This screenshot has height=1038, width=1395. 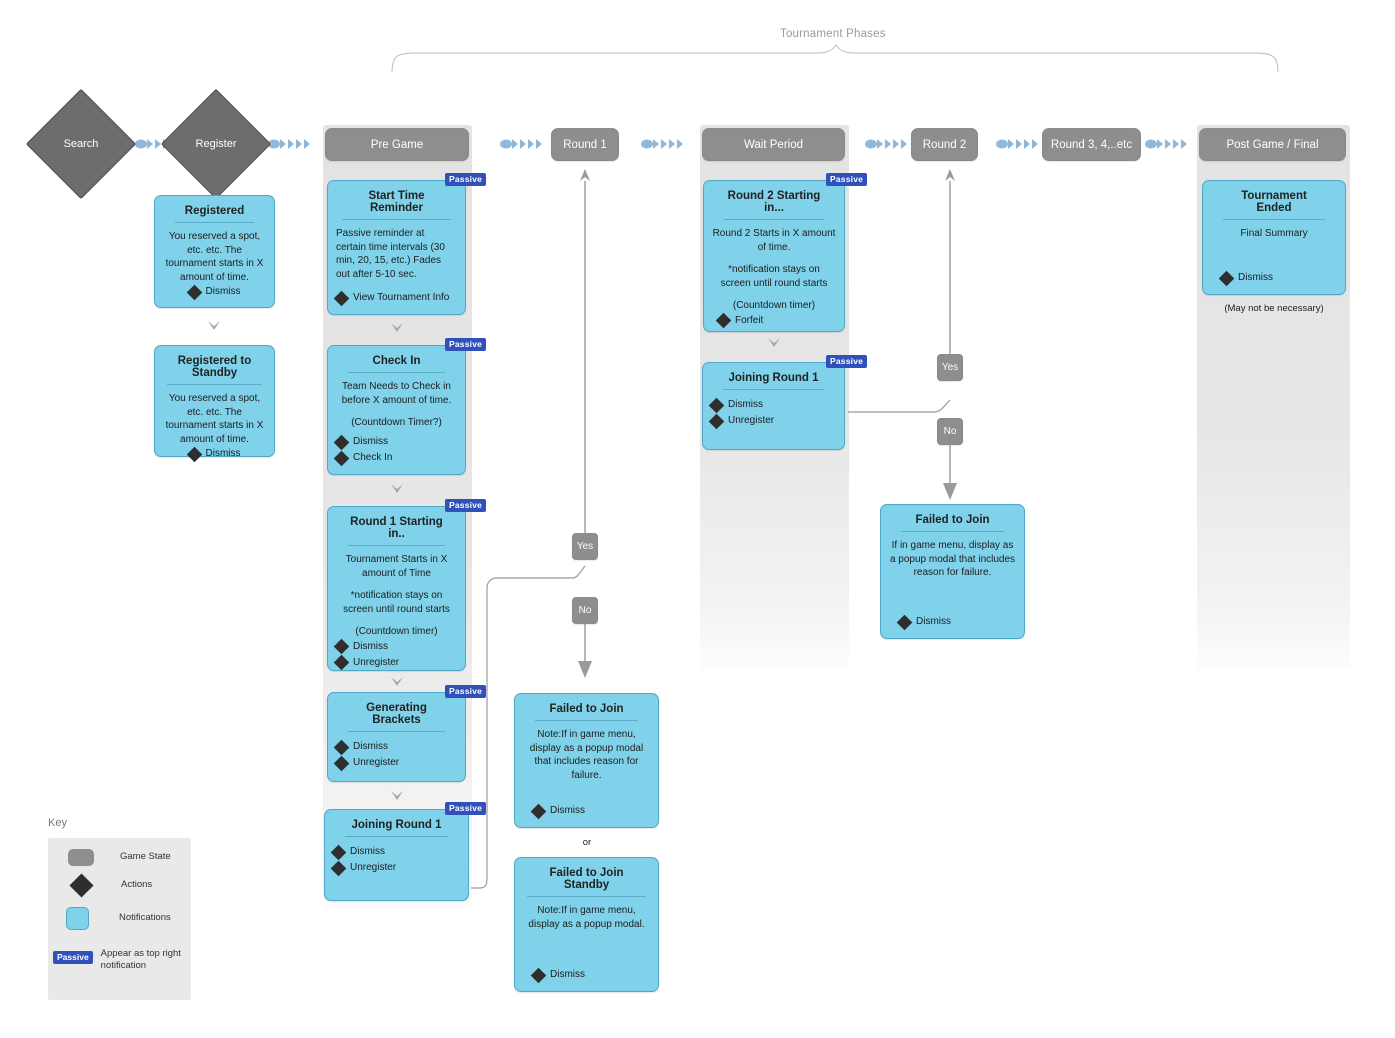 I want to click on action-forfeit: Forfeit, so click(x=775, y=320).